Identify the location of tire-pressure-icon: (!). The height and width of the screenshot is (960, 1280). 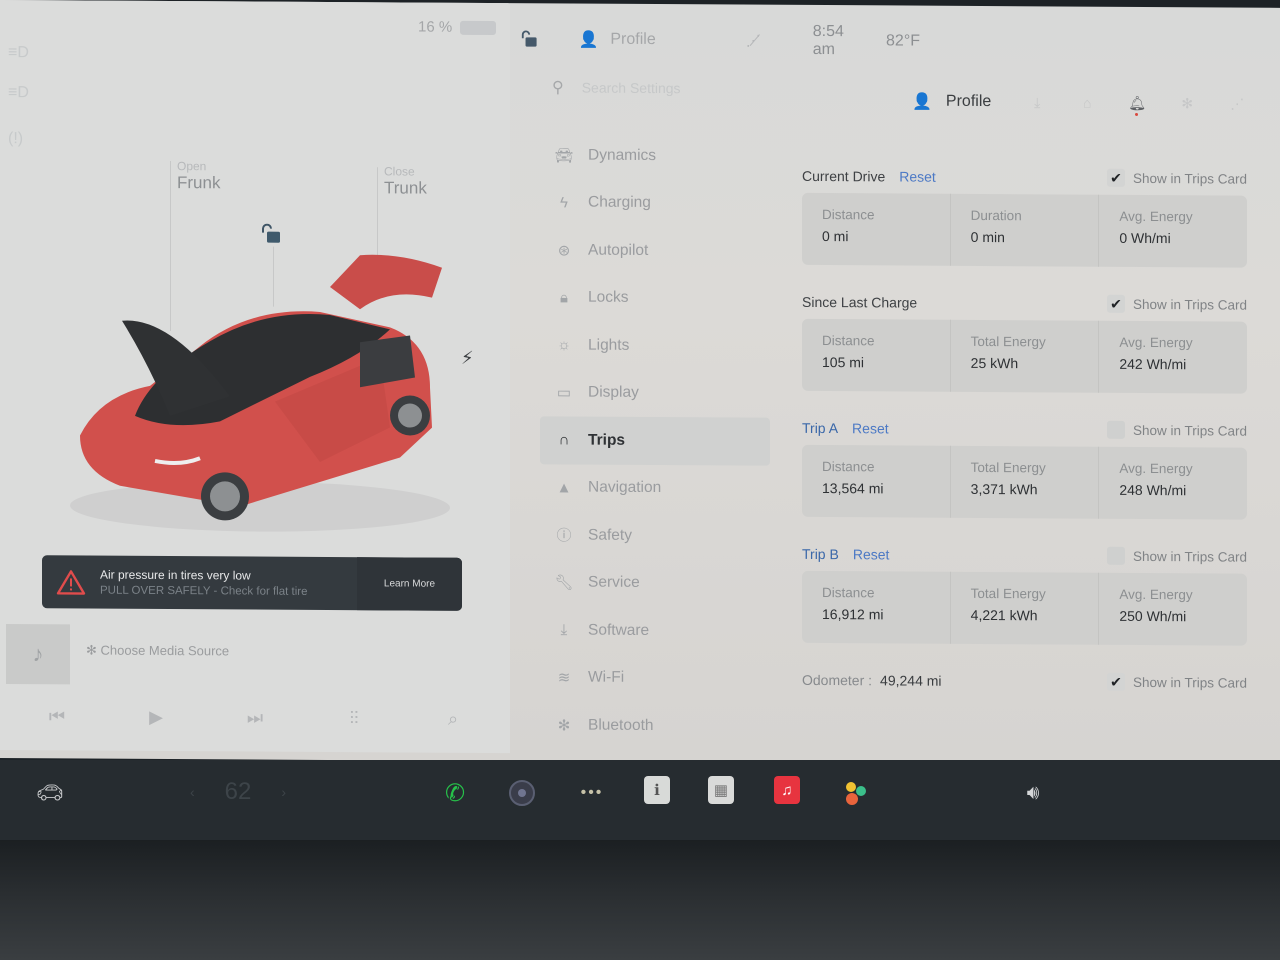
(21, 140).